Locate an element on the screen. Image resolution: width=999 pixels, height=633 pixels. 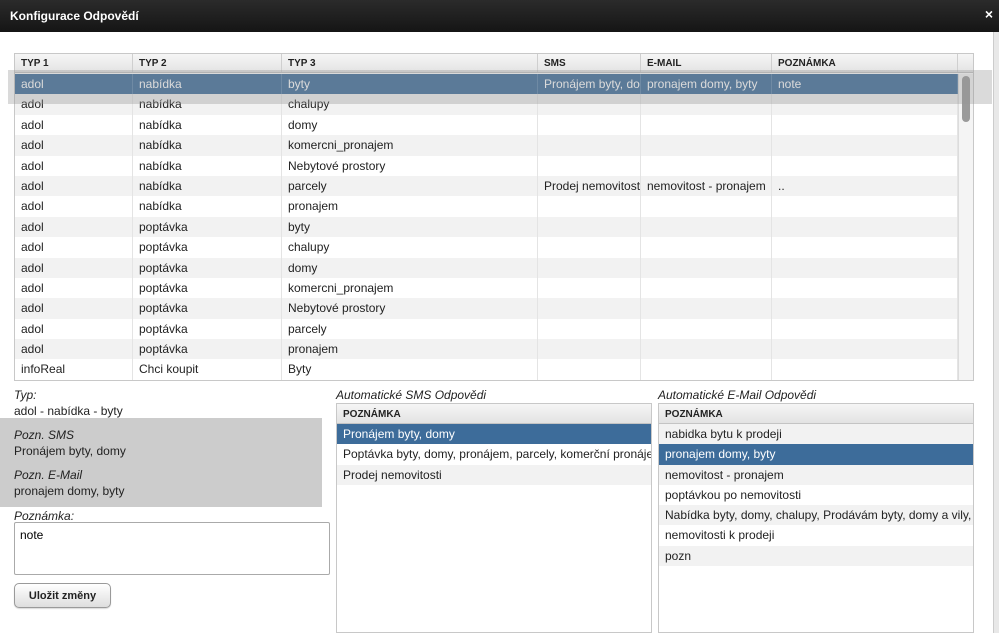
grid-scrollbar is located at coordinates (965, 227).